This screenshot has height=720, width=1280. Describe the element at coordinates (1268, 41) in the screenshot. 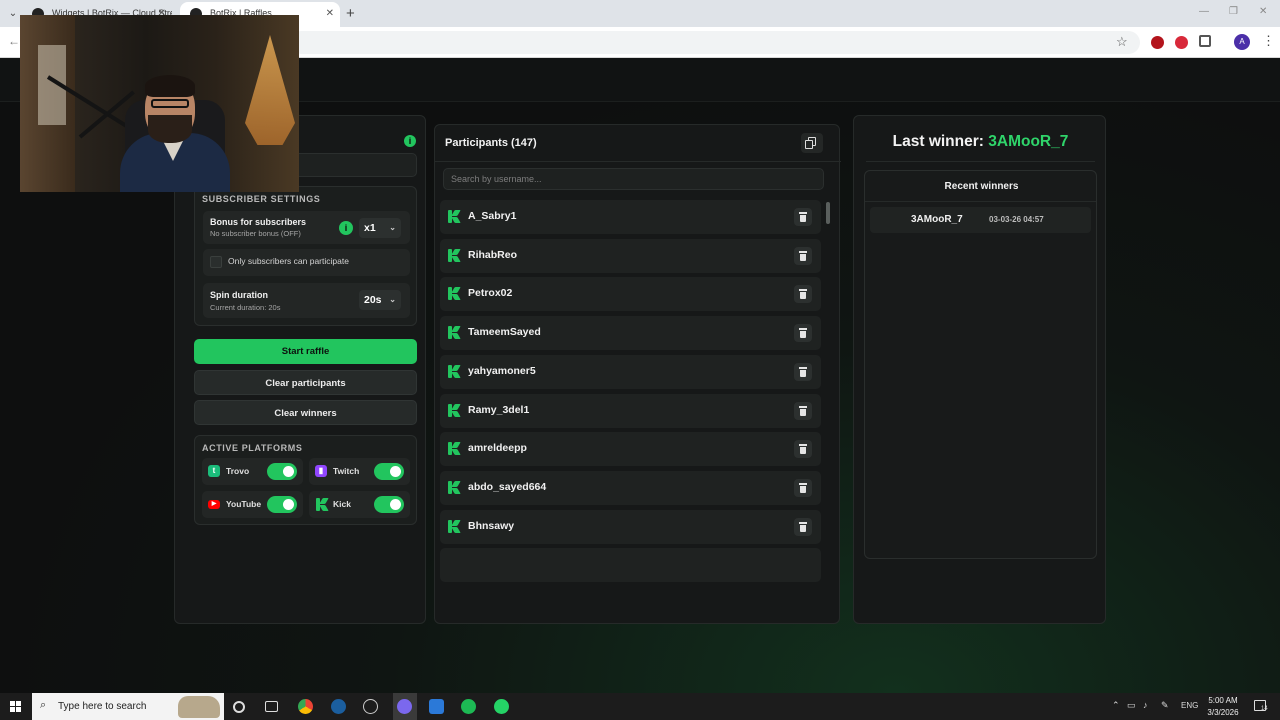

I see `browser-menu-icon: ⋮` at that location.